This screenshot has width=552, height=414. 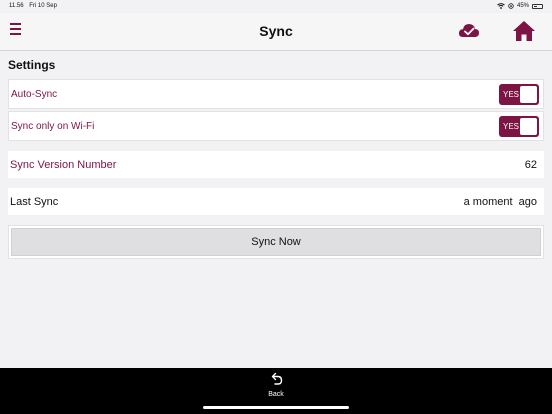 What do you see at coordinates (276, 94) in the screenshot?
I see `auto-sync-row: Auto-Sync YES` at bounding box center [276, 94].